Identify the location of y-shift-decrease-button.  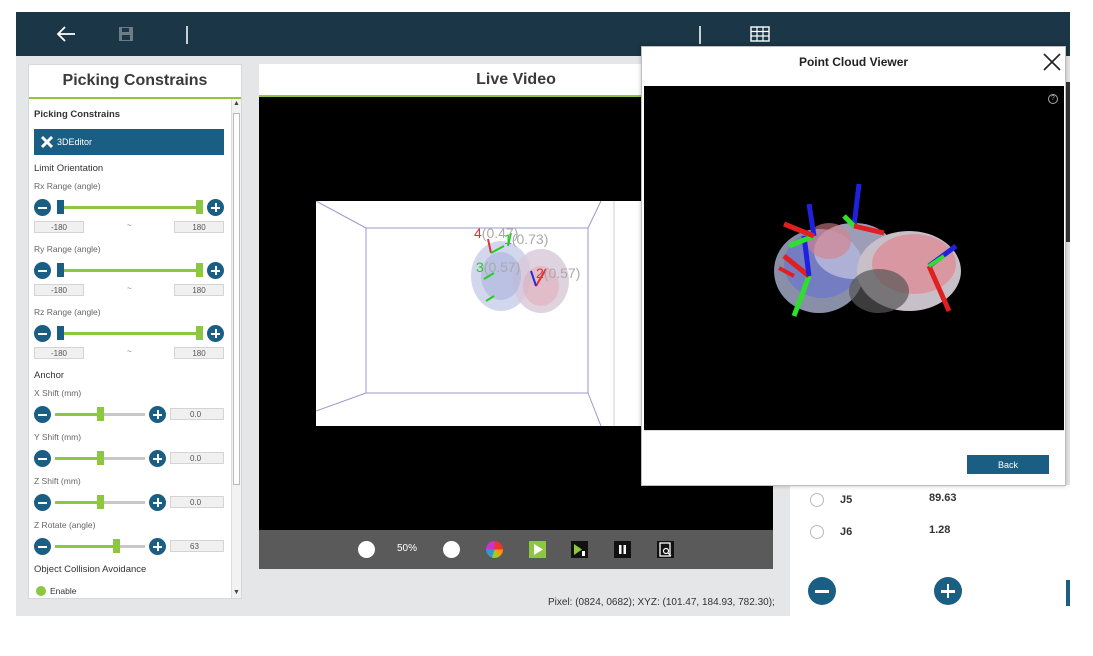
(42, 458).